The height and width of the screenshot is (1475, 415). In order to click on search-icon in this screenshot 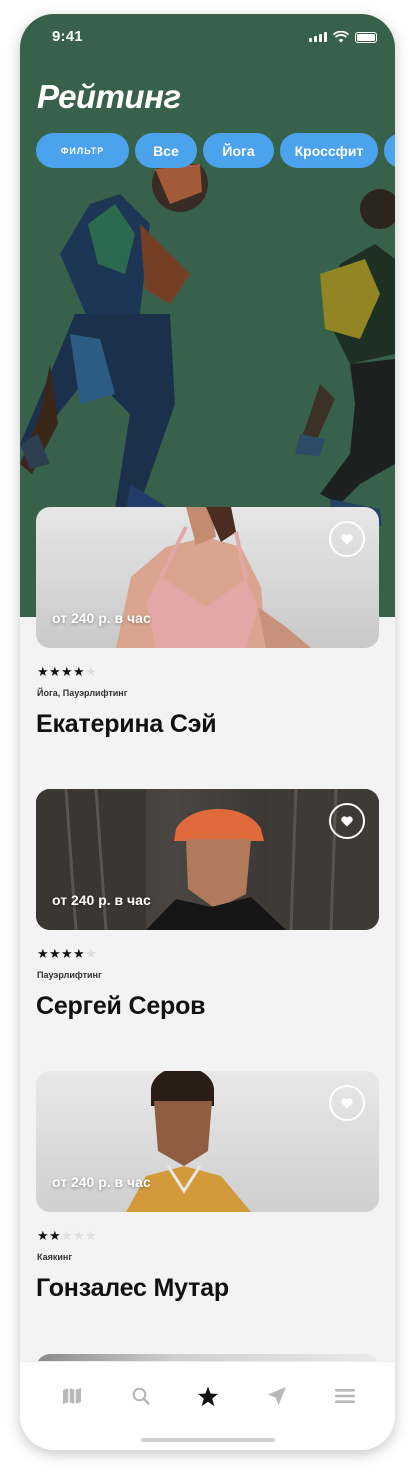, I will do `click(141, 1396)`.